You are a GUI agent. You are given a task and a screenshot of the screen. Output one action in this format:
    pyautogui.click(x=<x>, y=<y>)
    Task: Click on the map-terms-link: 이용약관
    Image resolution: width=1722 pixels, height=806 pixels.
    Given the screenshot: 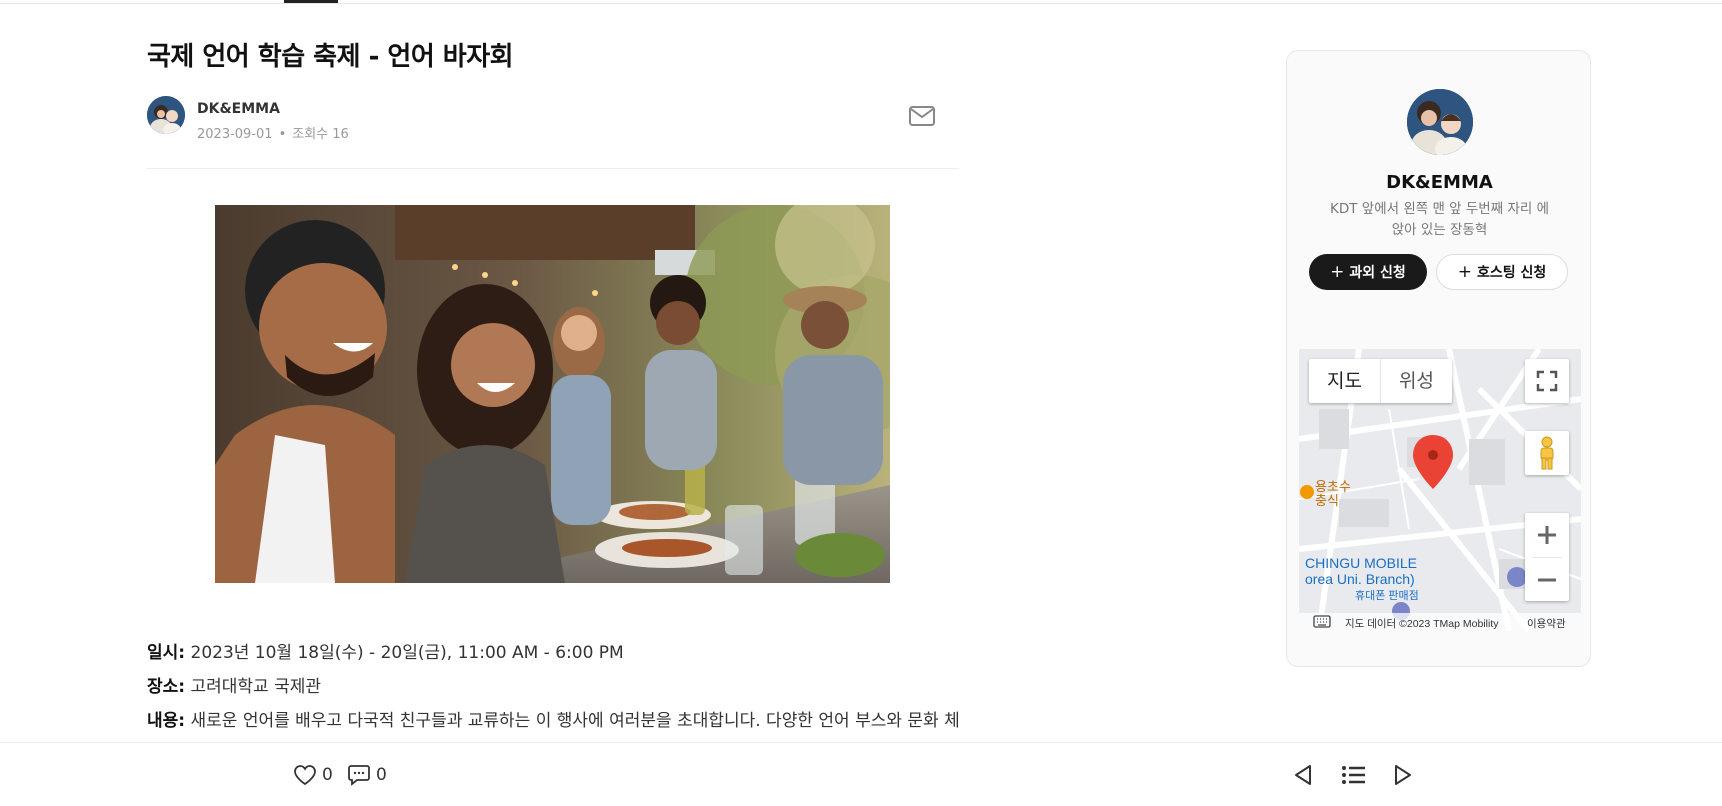 What is the action you would take?
    pyautogui.click(x=1546, y=623)
    